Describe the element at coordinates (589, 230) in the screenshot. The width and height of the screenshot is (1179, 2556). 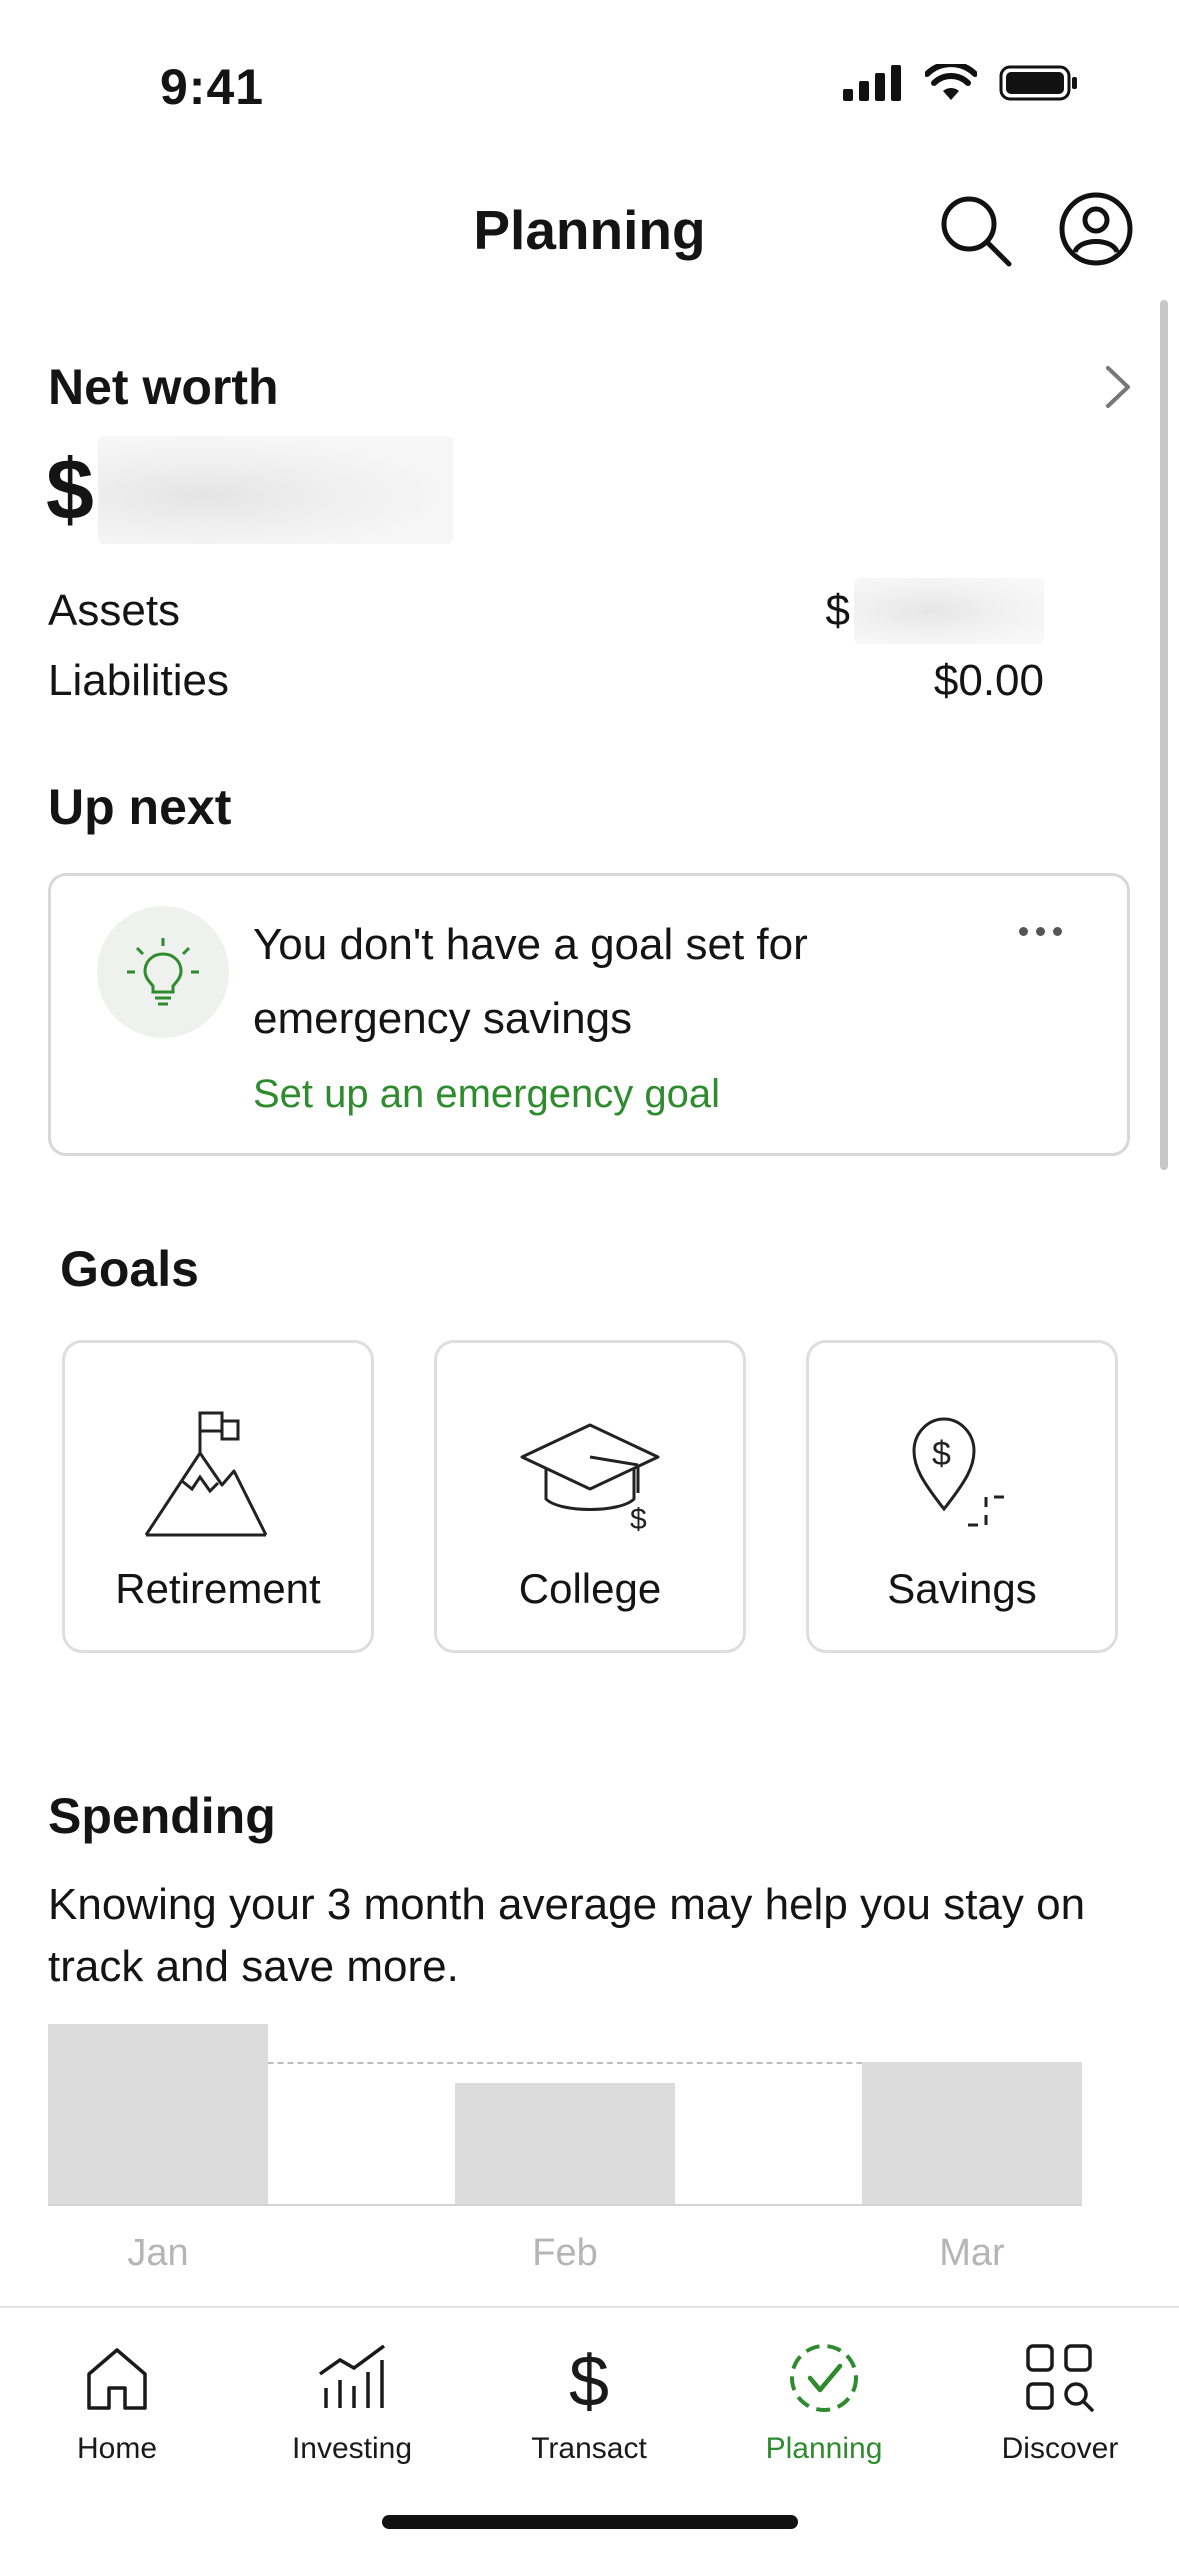
I see `header: Planning` at that location.